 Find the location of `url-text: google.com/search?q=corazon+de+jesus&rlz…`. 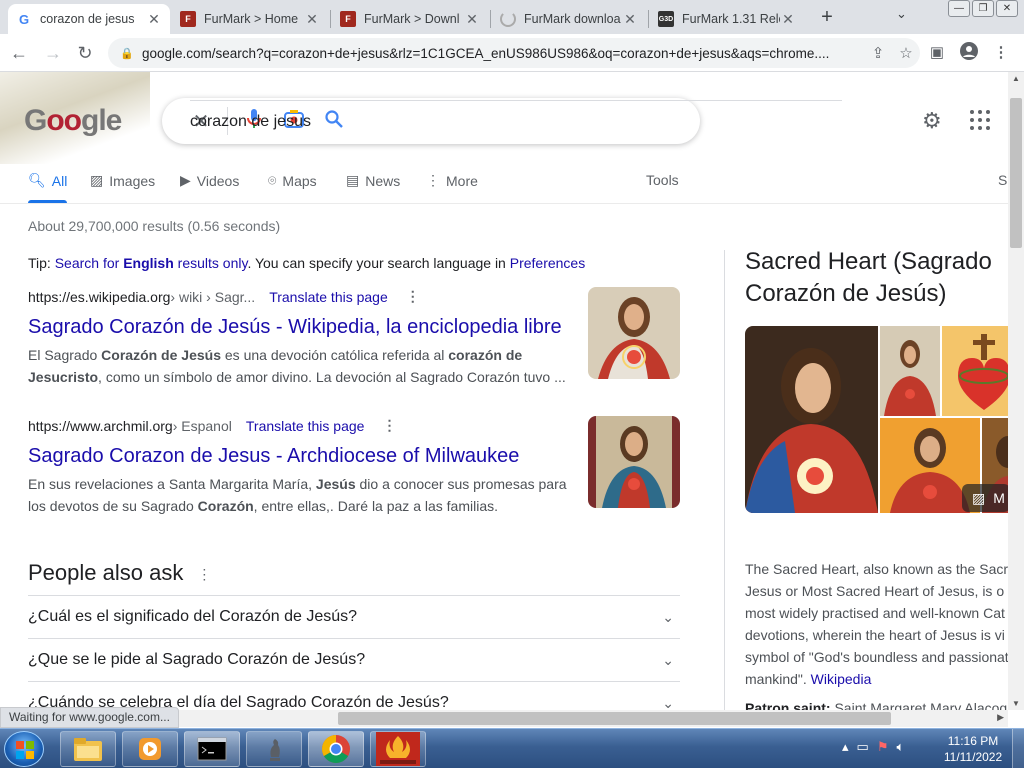

url-text: google.com/search?q=corazon+de+jesus&rlz… is located at coordinates (503, 53).